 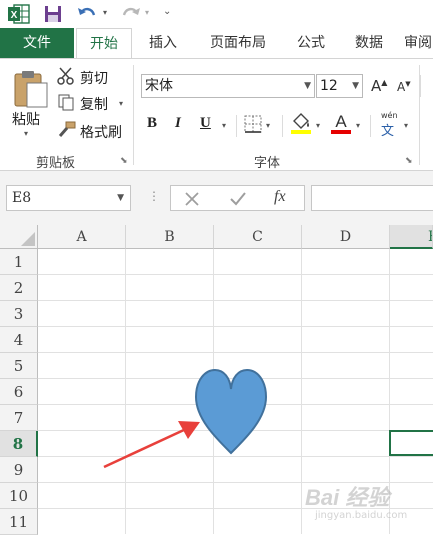 I want to click on format-painter-button: 格式刷, so click(x=101, y=132).